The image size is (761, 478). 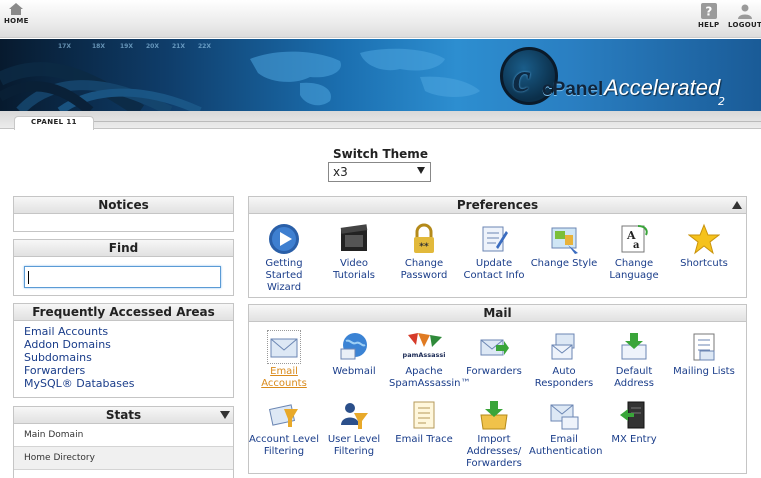 I want to click on item-label: Default Address, so click(x=634, y=377).